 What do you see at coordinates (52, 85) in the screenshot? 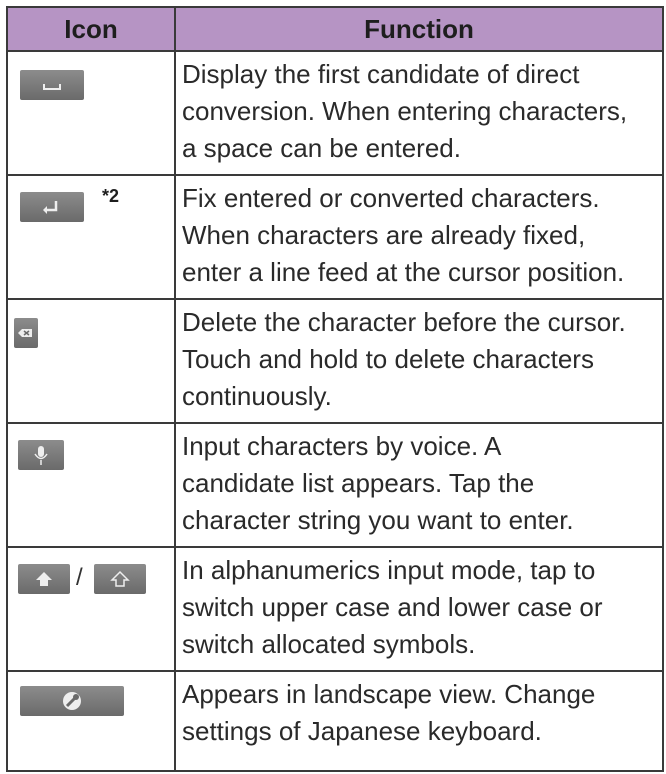
I see `space-key-icon` at bounding box center [52, 85].